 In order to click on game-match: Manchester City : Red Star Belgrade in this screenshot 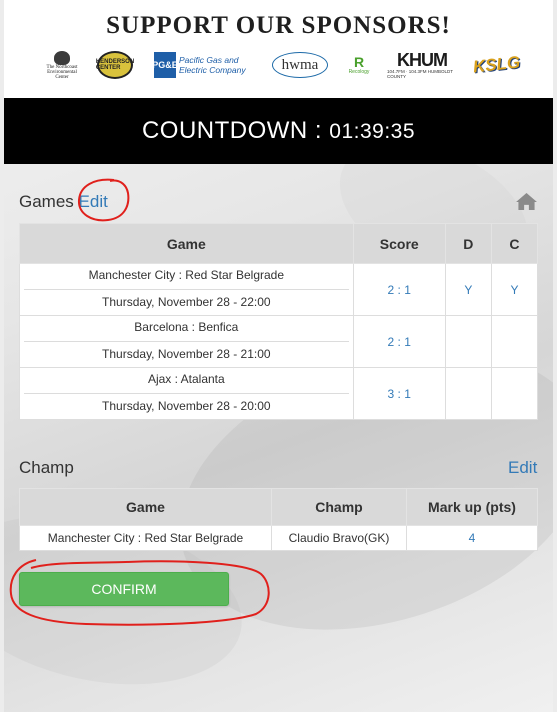, I will do `click(186, 277)`.